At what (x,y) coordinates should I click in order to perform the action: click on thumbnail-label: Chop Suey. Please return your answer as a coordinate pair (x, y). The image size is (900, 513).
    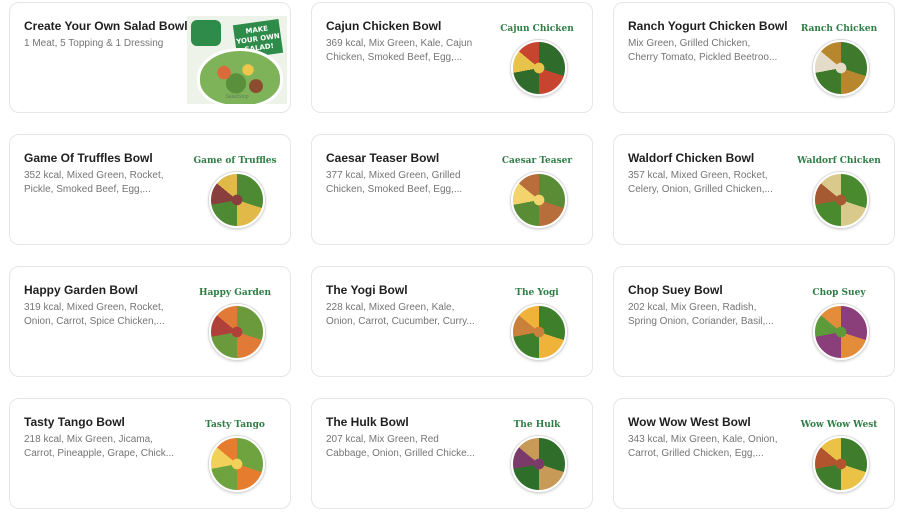
    Looking at the image, I should click on (839, 293).